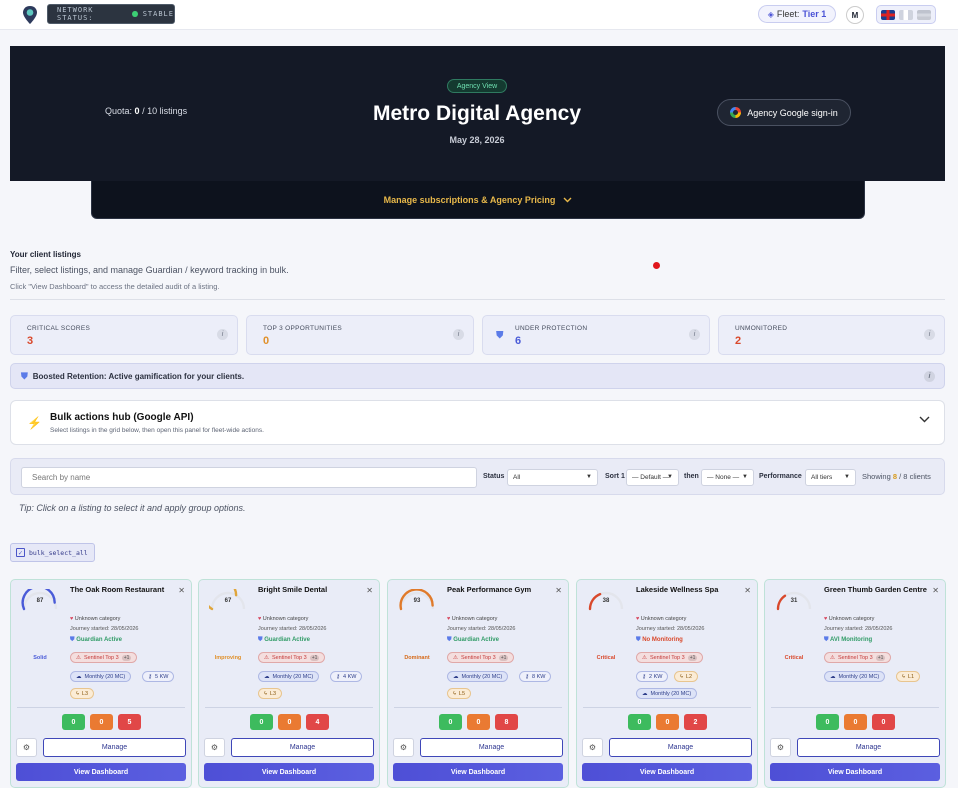 Image resolution: width=958 pixels, height=788 pixels. I want to click on level-pill: ϟ L2, so click(686, 676).